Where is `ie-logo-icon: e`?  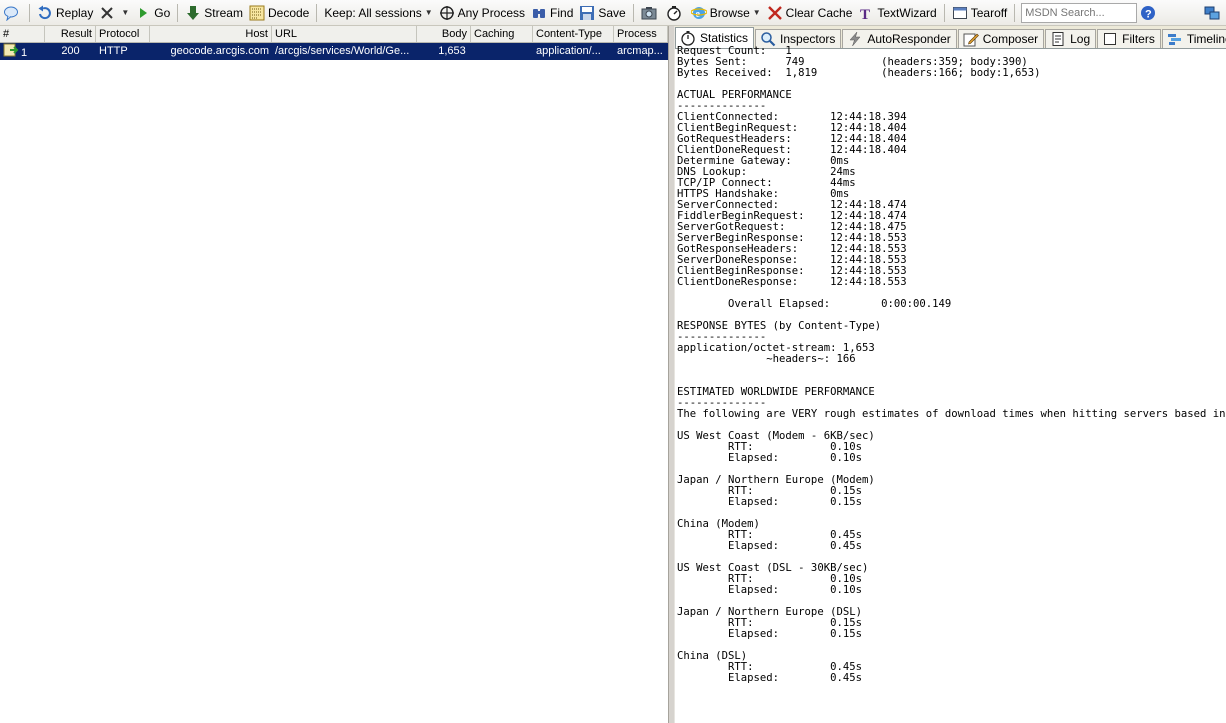
ie-logo-icon: e is located at coordinates (699, 13).